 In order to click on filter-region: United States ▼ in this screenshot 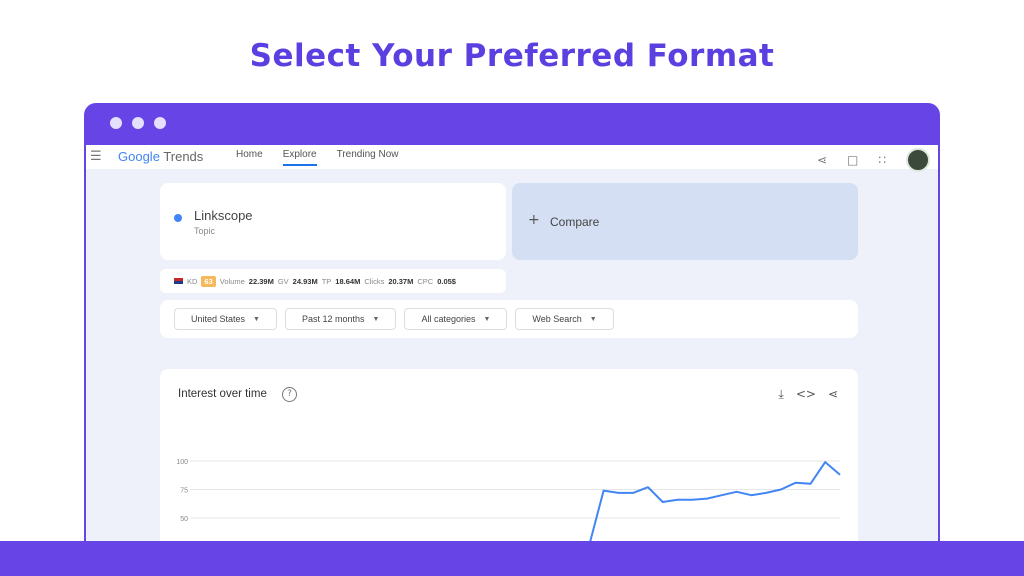, I will do `click(225, 319)`.